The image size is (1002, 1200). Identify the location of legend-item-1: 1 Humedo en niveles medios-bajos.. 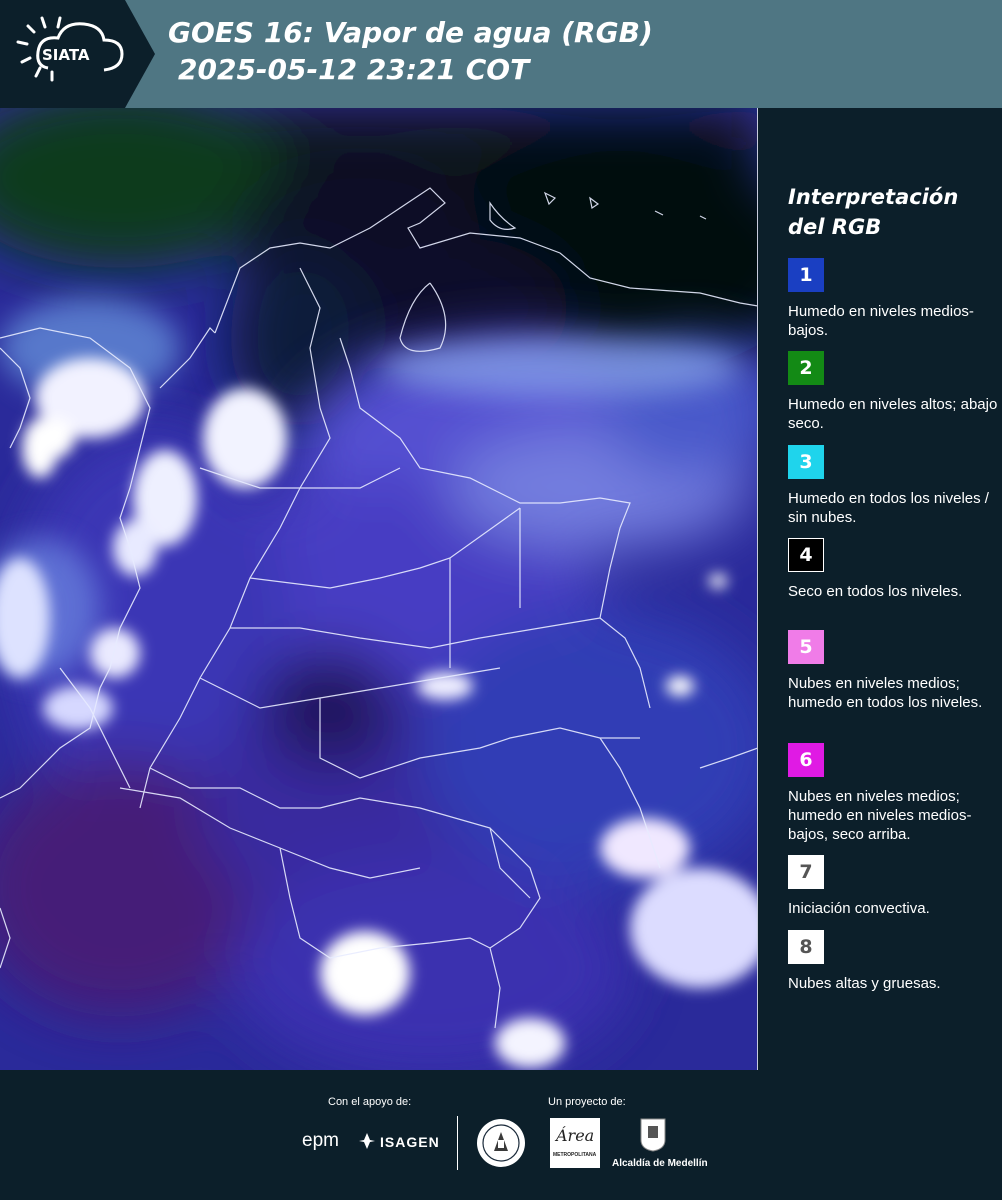
(893, 299).